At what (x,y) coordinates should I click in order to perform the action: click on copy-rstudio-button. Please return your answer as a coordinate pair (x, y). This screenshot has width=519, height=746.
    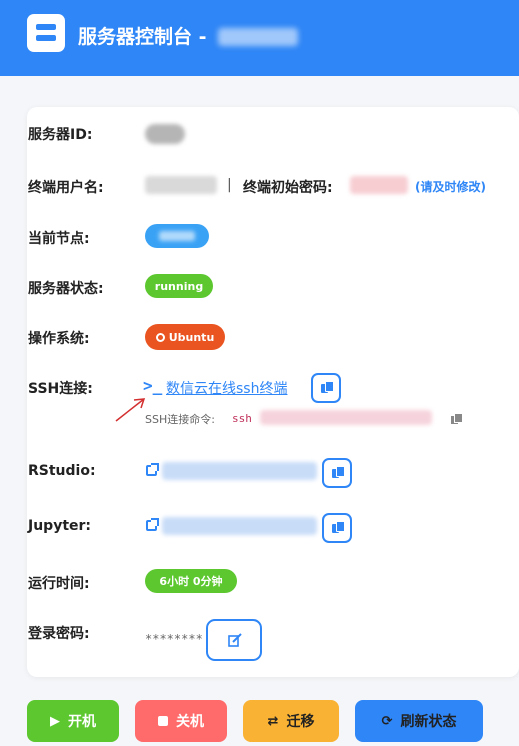
    Looking at the image, I should click on (337, 473).